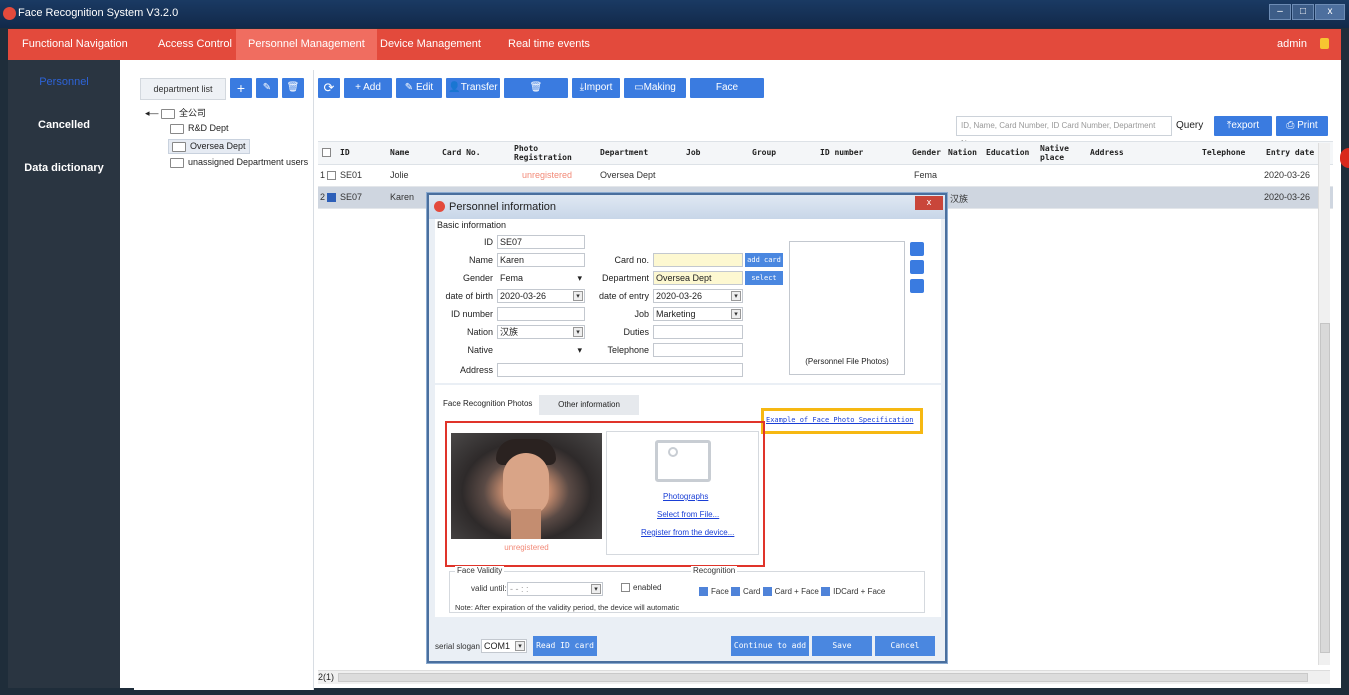 This screenshot has width=1349, height=695. Describe the element at coordinates (693, 152) in the screenshot. I see `col-job: Job` at that location.